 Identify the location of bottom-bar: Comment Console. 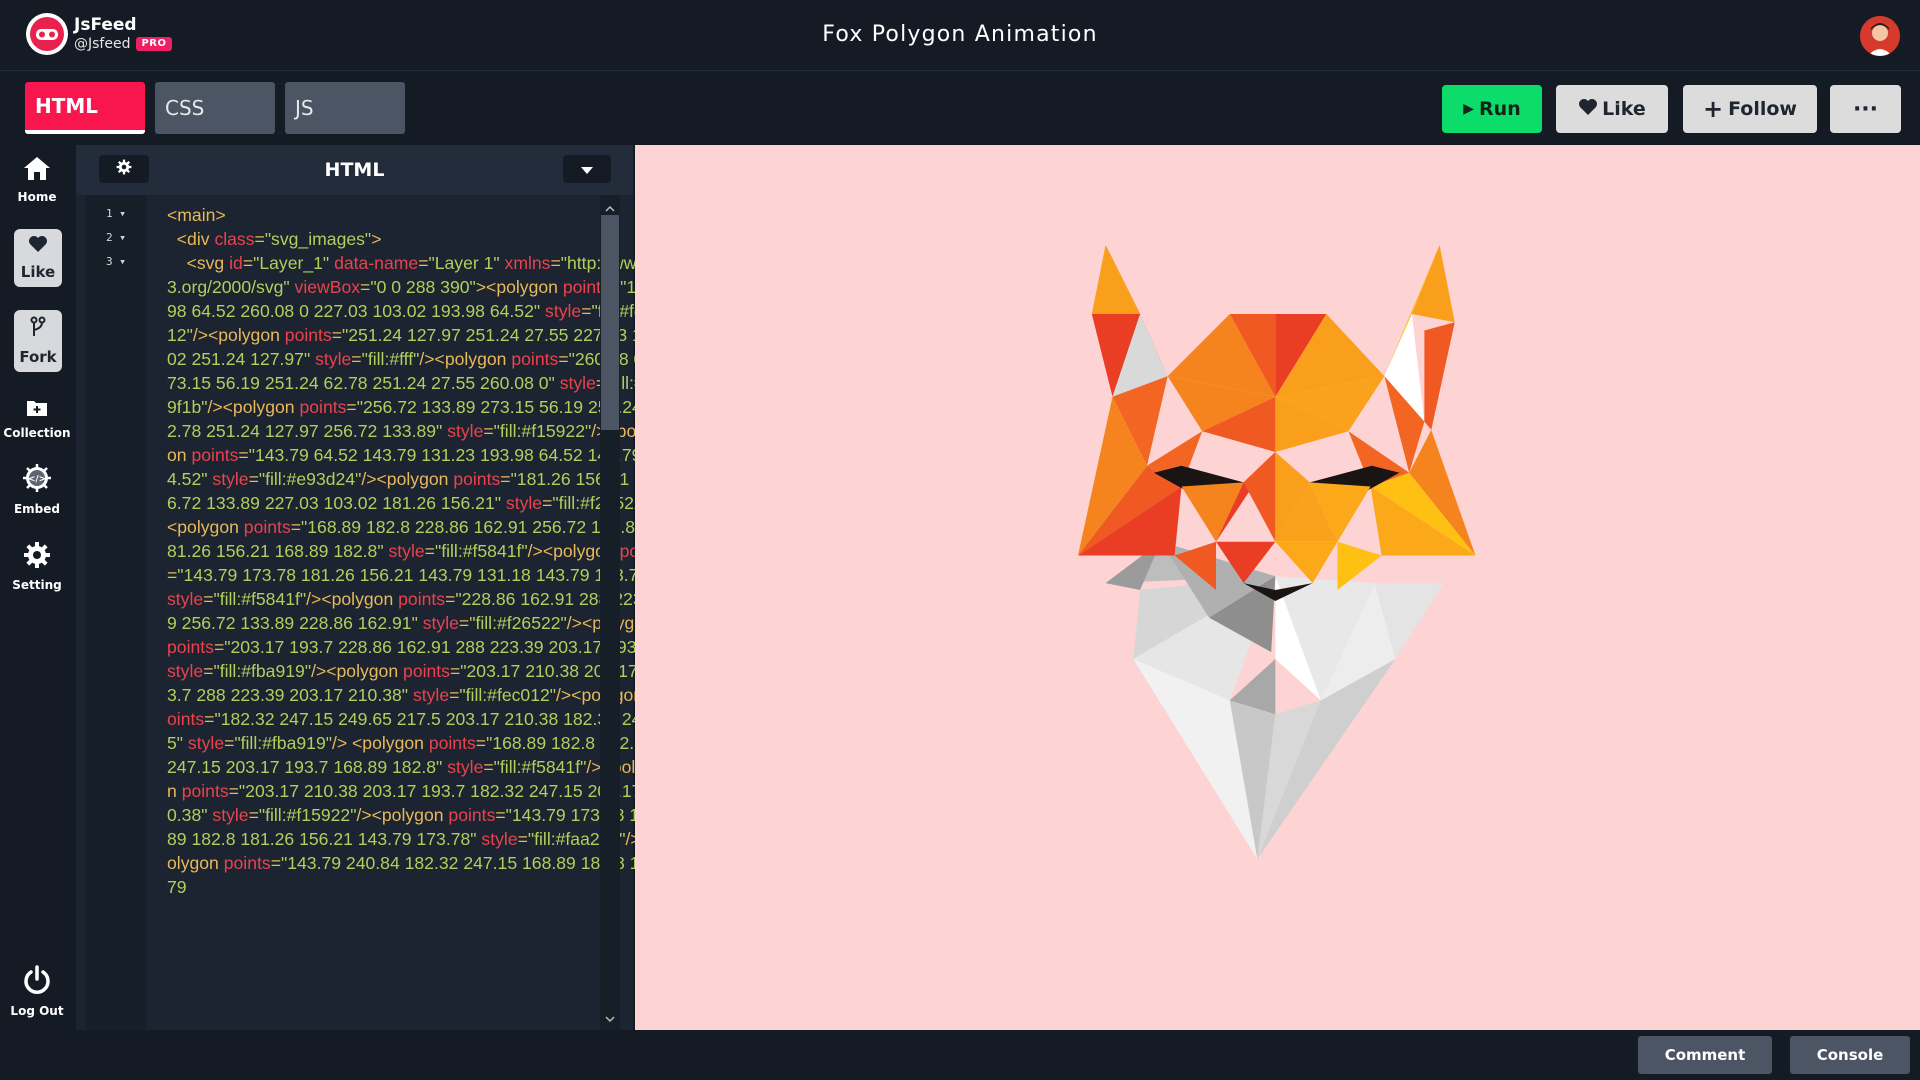
(960, 1055).